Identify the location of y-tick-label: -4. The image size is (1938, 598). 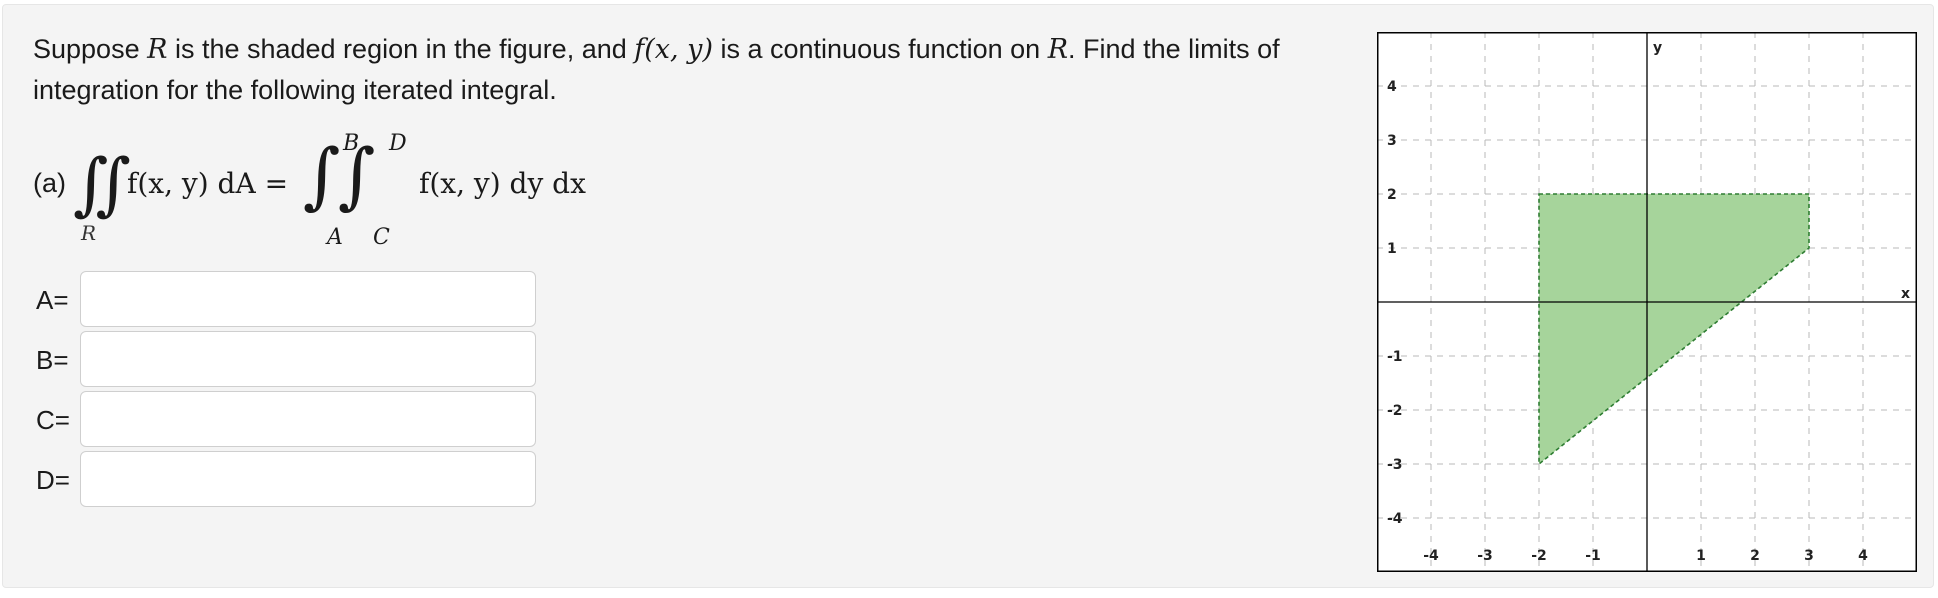
(1395, 519).